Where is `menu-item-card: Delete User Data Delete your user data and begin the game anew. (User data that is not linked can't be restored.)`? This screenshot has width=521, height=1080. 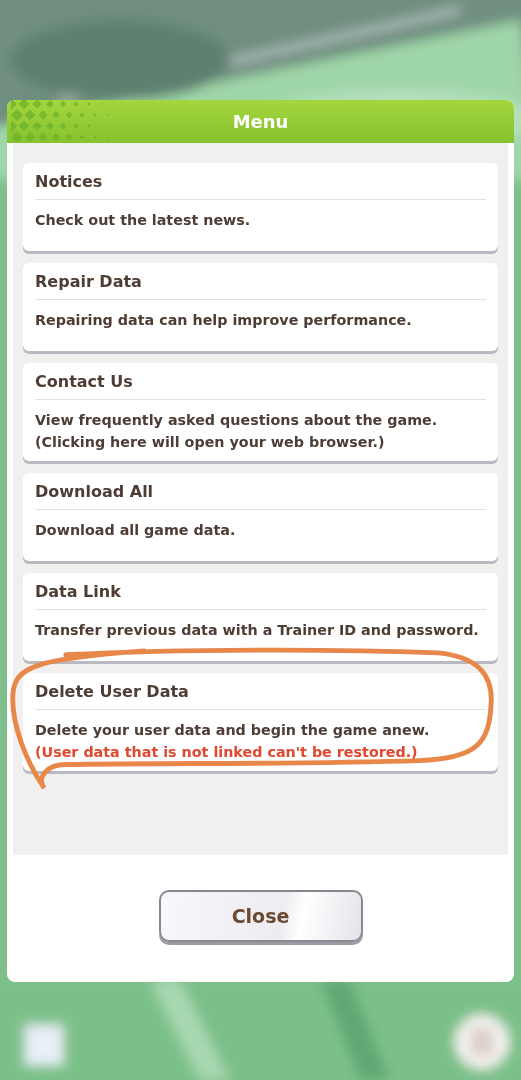 menu-item-card: Delete User Data Delete your user data and begin the game anew. (User data that is not linked can't be restored.) is located at coordinates (260, 722).